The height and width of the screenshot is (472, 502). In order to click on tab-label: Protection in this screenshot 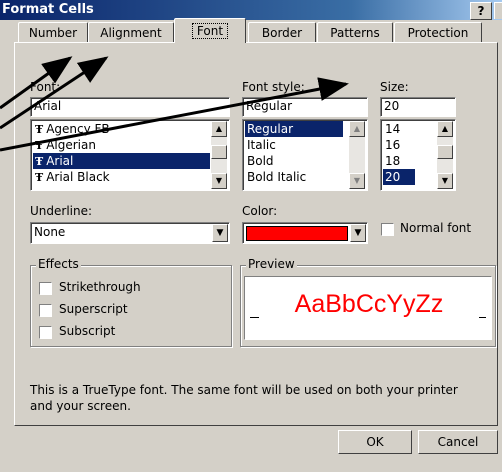, I will do `click(438, 33)`.